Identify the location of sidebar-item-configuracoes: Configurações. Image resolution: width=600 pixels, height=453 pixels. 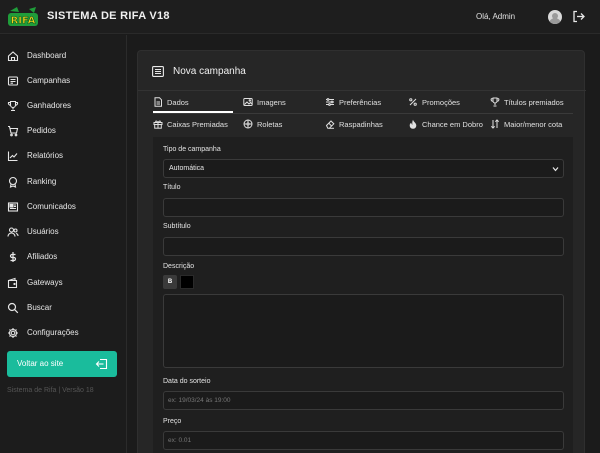
(63, 333).